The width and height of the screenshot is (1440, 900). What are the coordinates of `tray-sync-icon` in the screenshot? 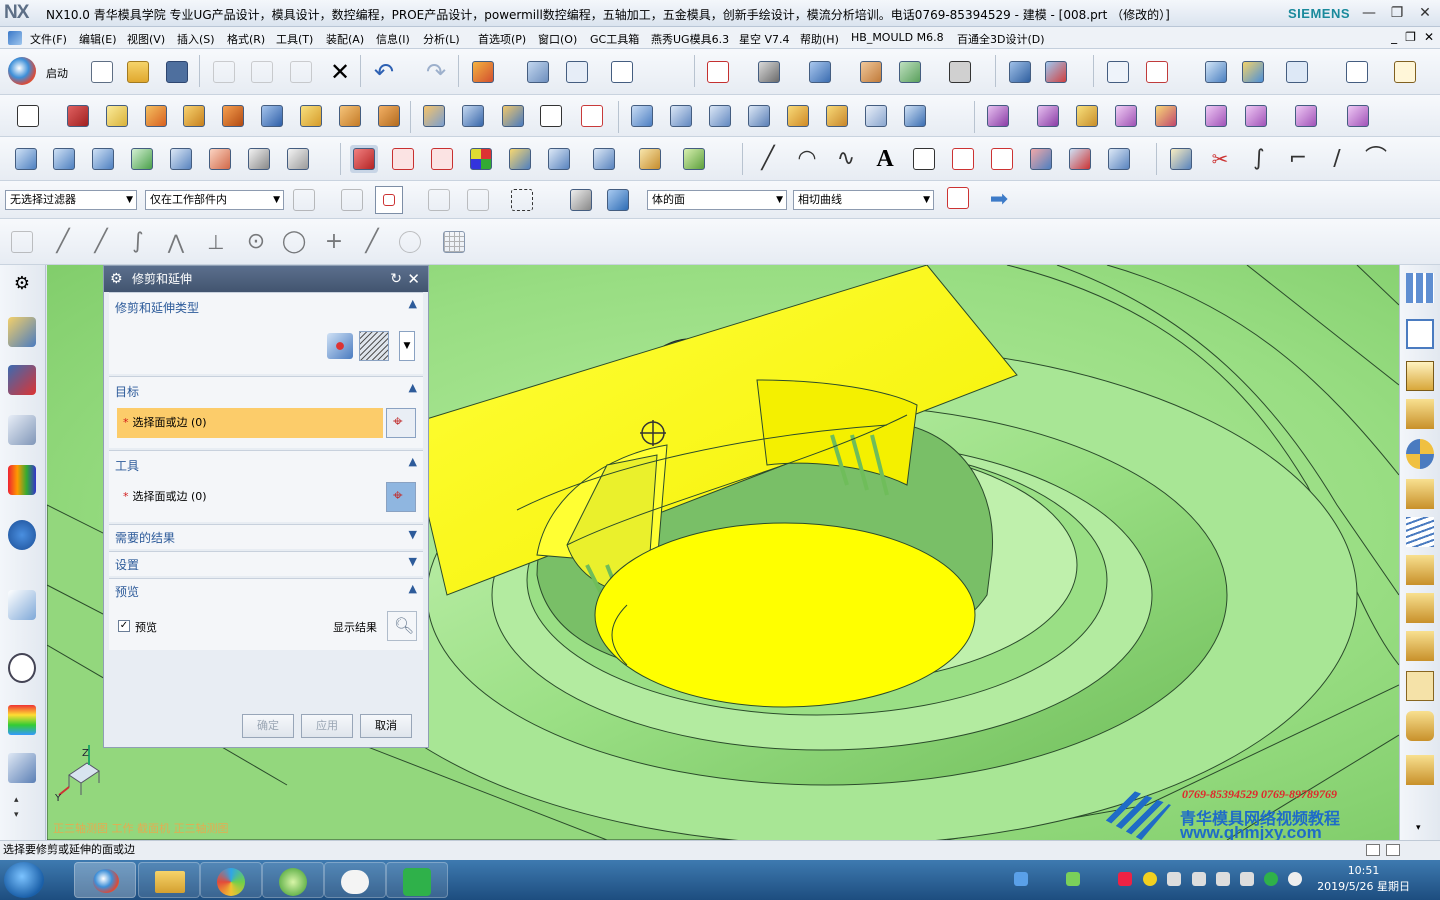 It's located at (1247, 879).